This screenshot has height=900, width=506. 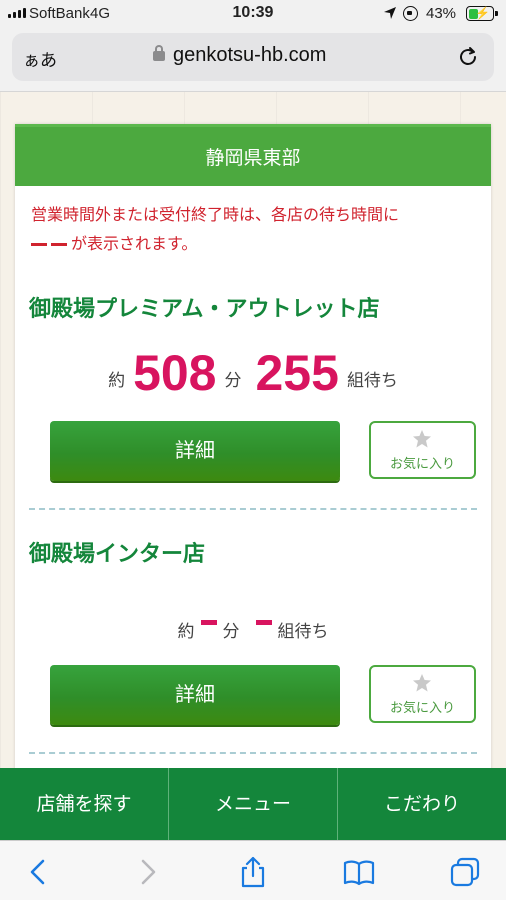 I want to click on wait-time-display: 約 分 組待ち, so click(x=253, y=629).